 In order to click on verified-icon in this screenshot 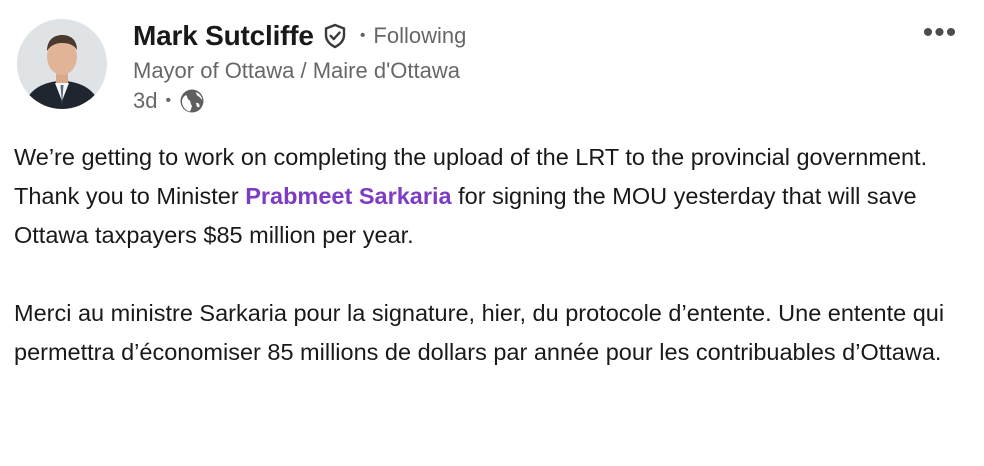, I will do `click(335, 36)`.